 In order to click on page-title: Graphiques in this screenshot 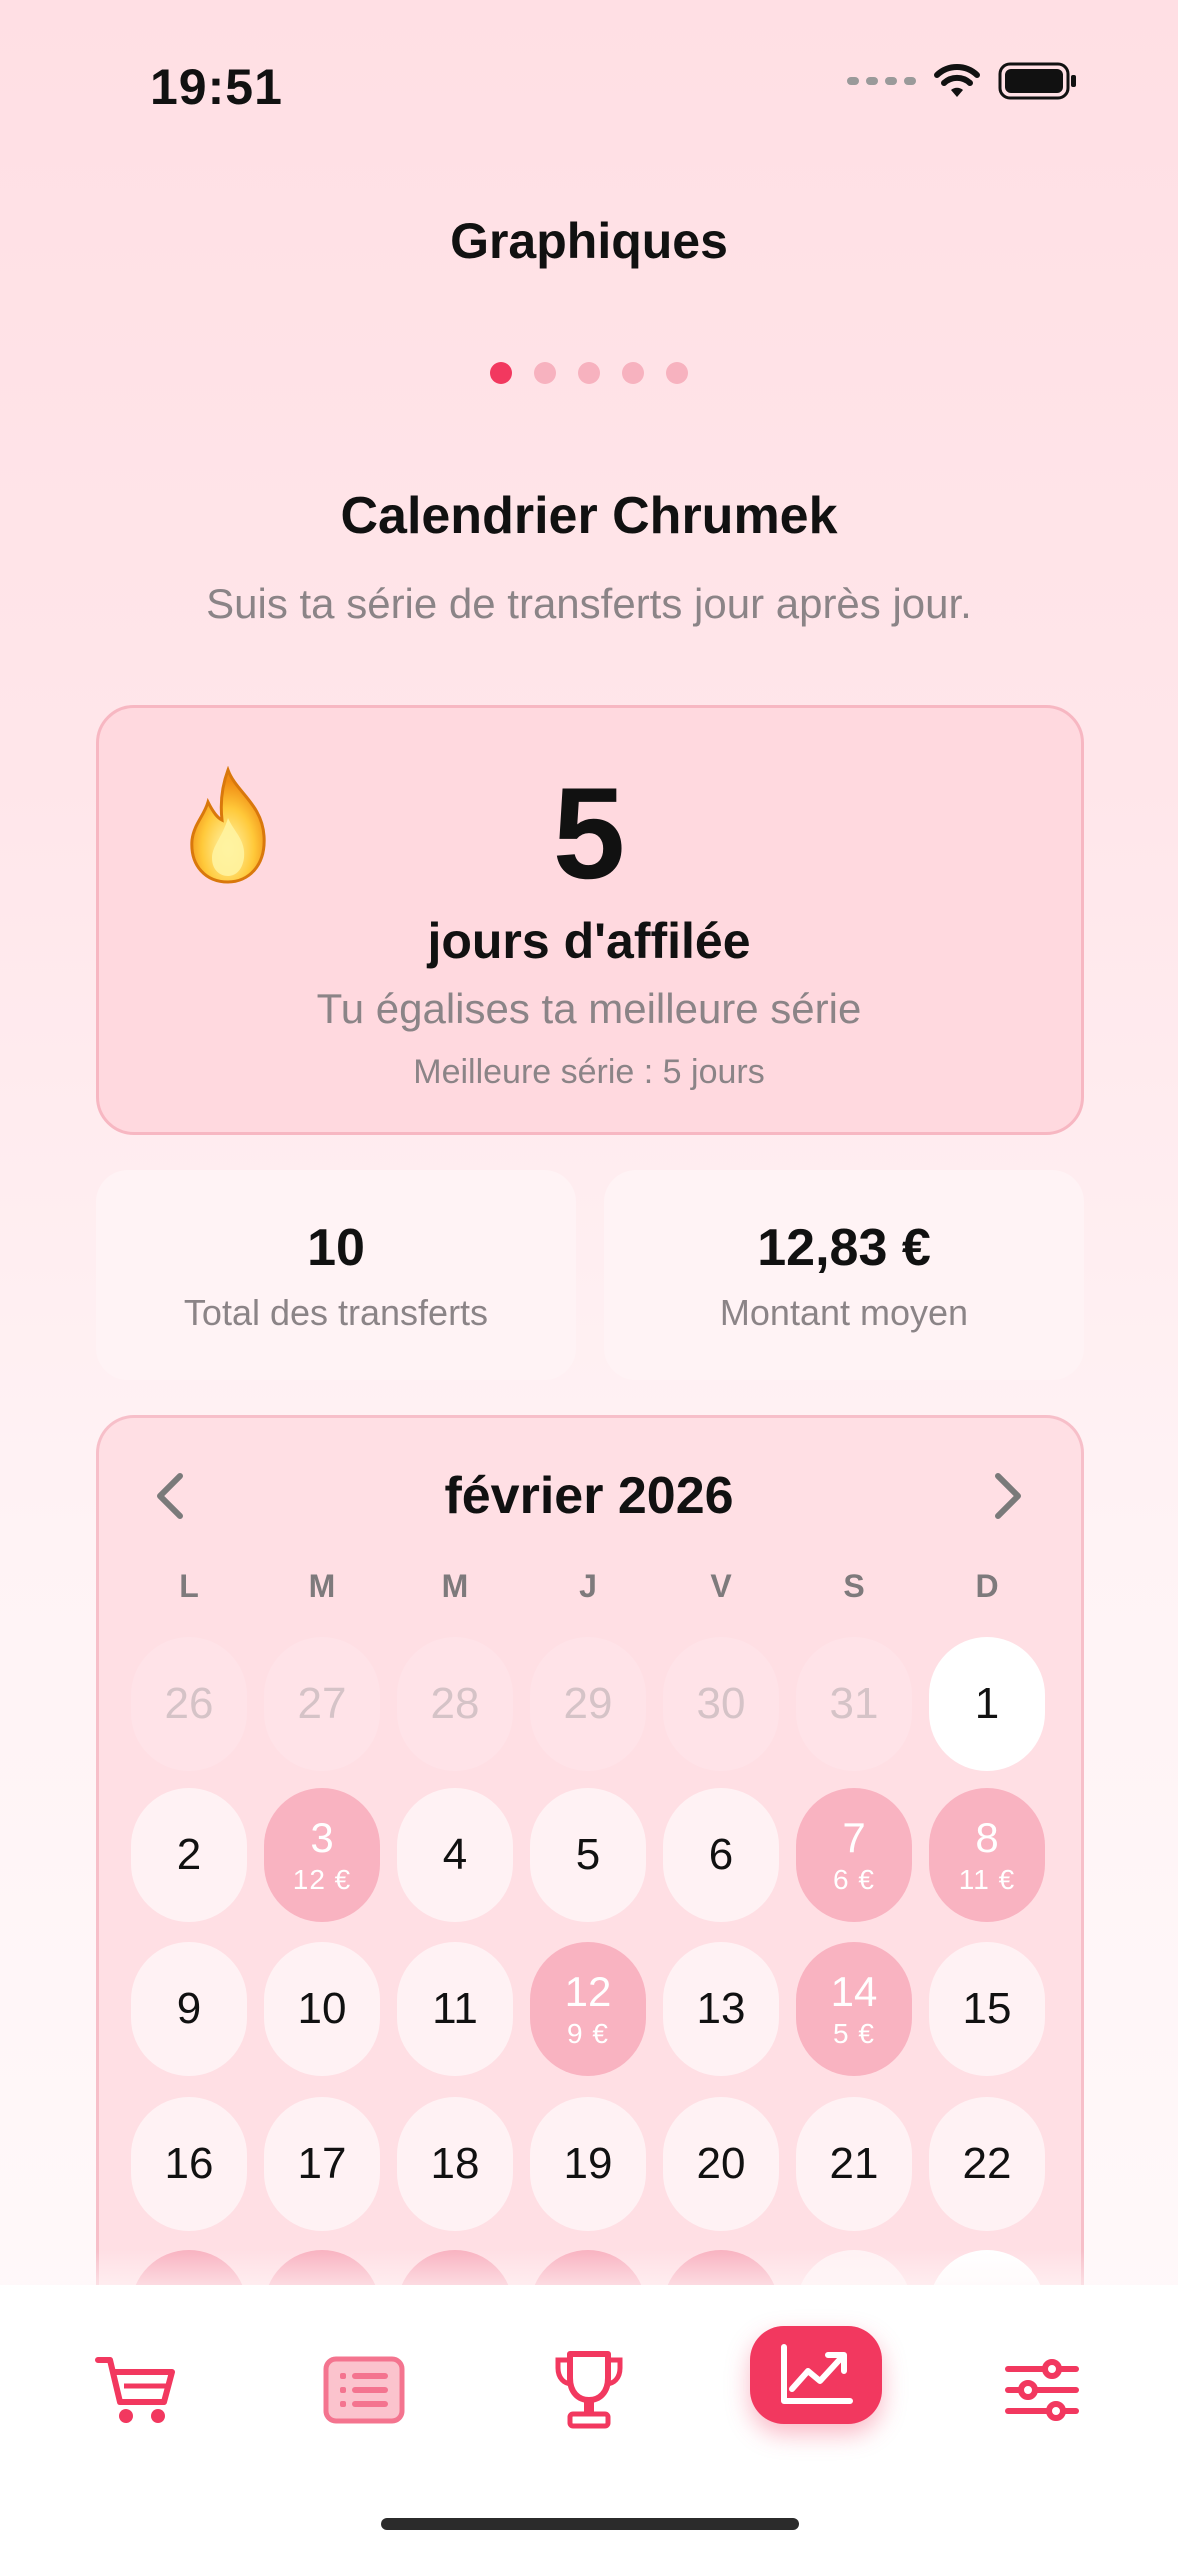, I will do `click(589, 241)`.